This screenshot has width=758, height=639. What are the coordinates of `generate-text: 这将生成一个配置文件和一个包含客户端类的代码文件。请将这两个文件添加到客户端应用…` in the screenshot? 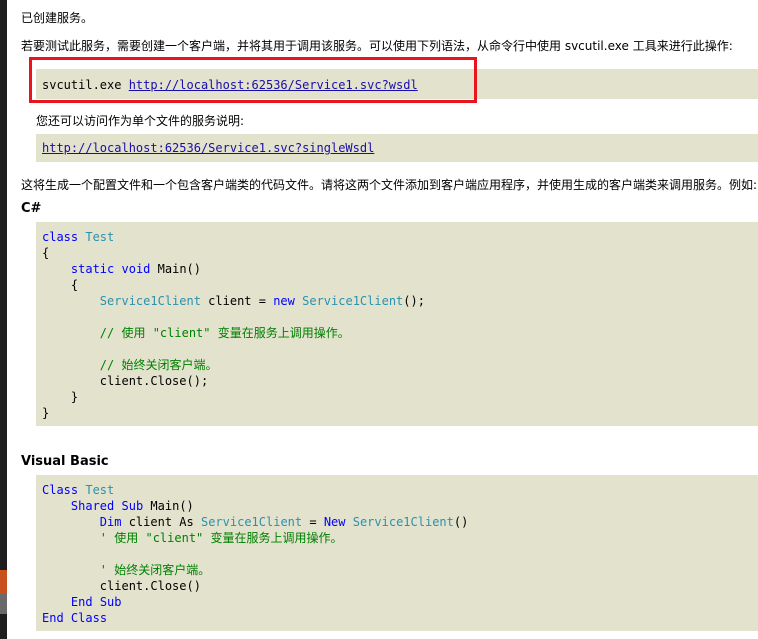 It's located at (389, 185).